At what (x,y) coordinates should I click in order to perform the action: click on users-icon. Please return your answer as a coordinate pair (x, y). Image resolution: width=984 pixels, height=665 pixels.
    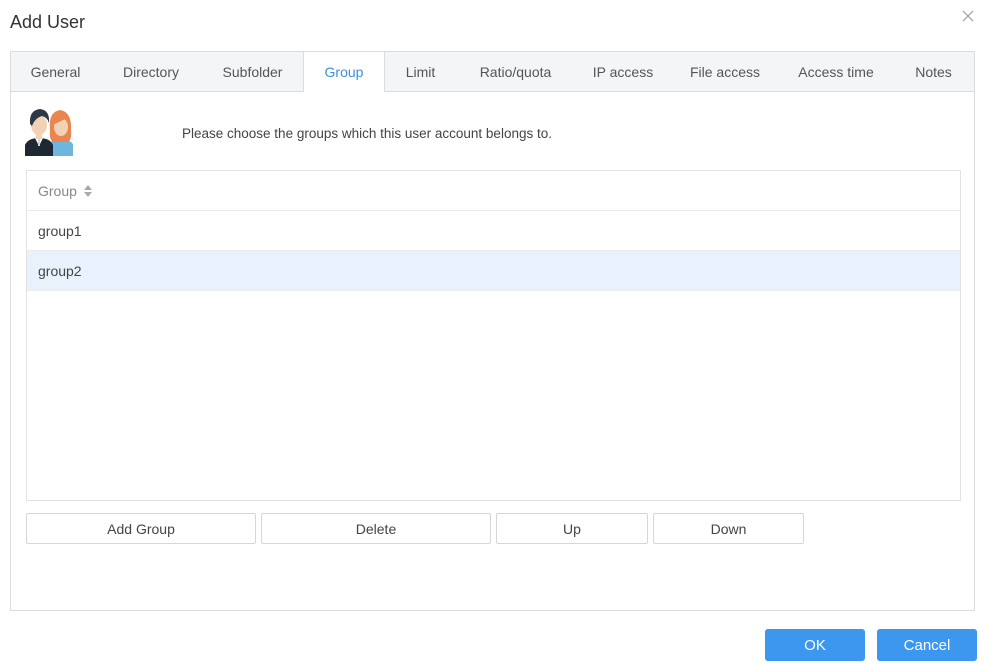
    Looking at the image, I should click on (49, 132).